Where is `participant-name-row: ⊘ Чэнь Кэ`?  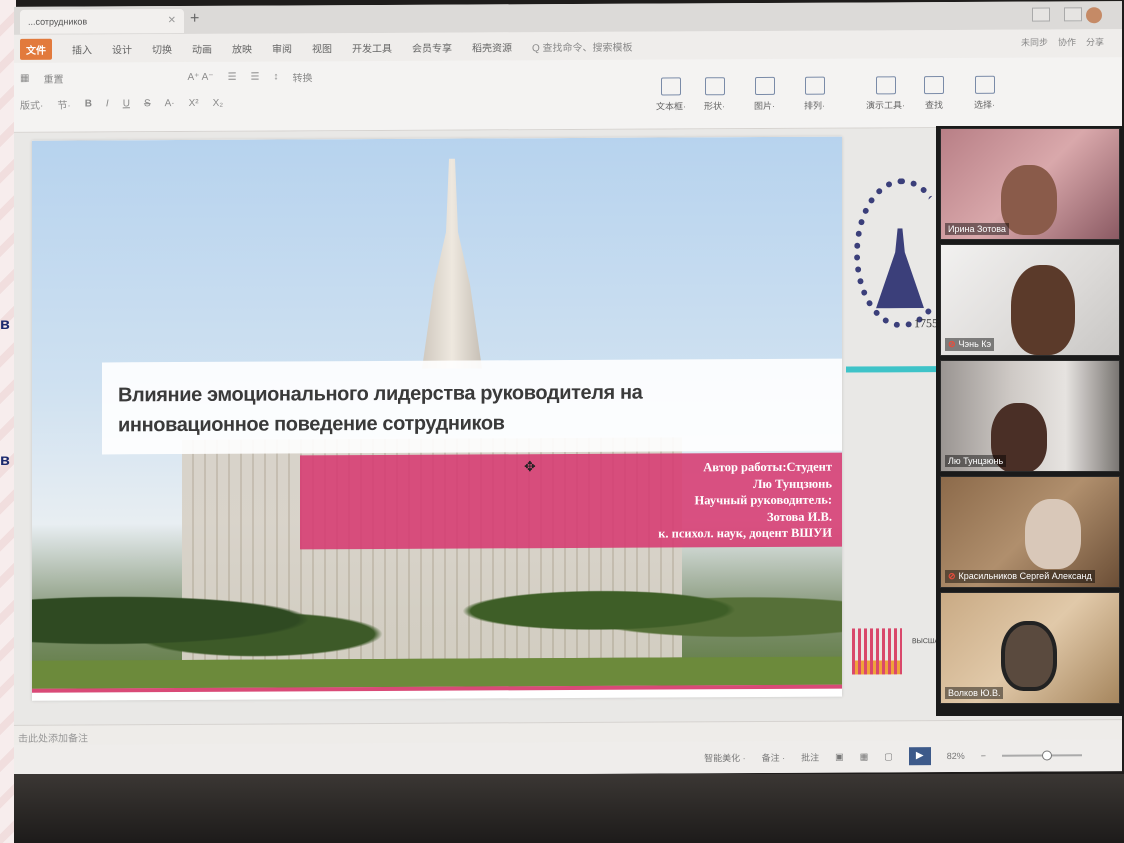
participant-name-row: ⊘ Чэнь Кэ is located at coordinates (970, 344).